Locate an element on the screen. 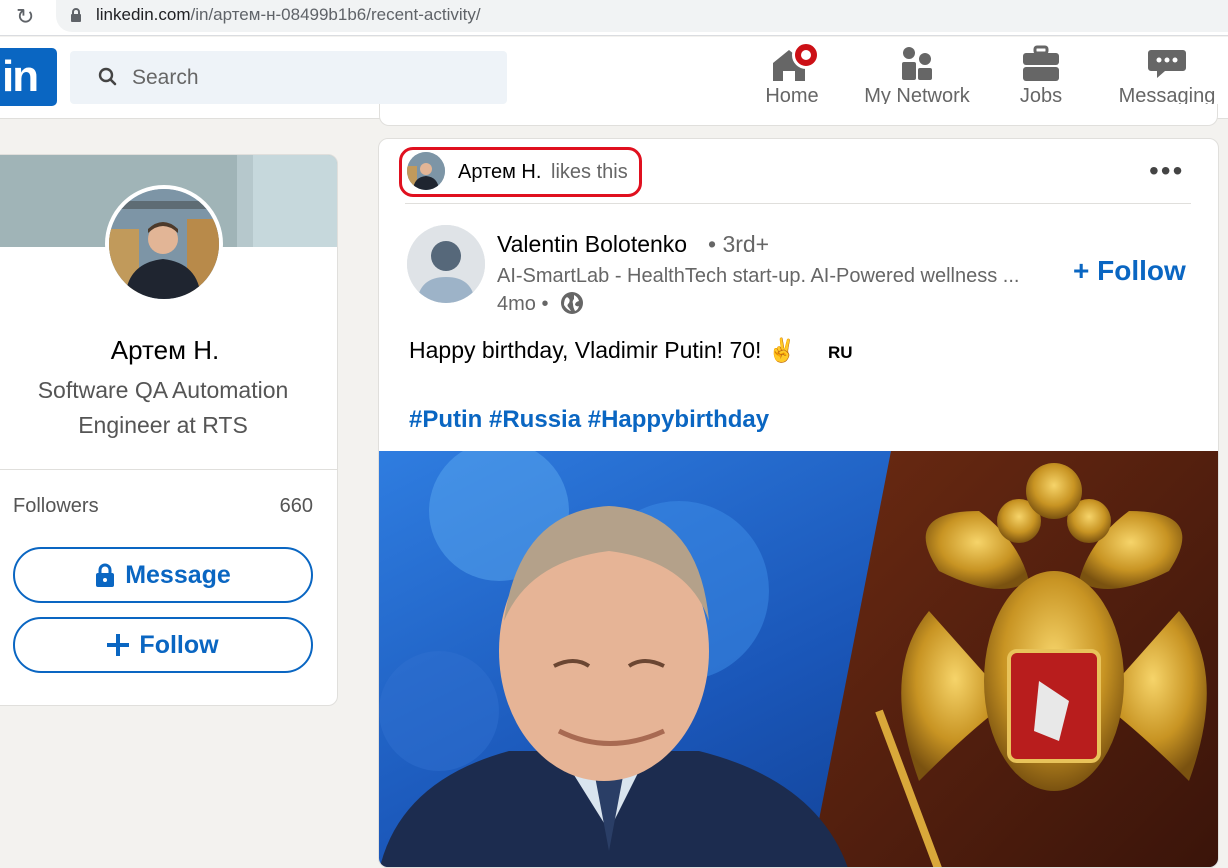 This screenshot has width=1228, height=868. search-bar: Search is located at coordinates (288, 77).